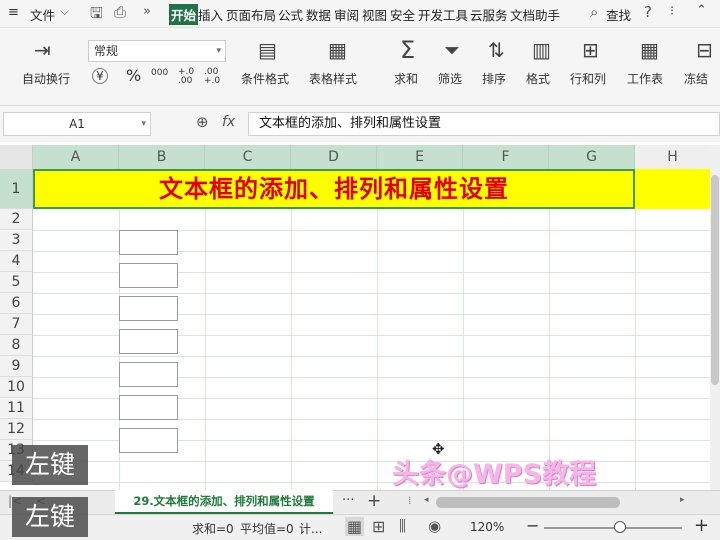  Describe the element at coordinates (426, 500) in the screenshot. I see `scroll-left-icon: ◂` at that location.